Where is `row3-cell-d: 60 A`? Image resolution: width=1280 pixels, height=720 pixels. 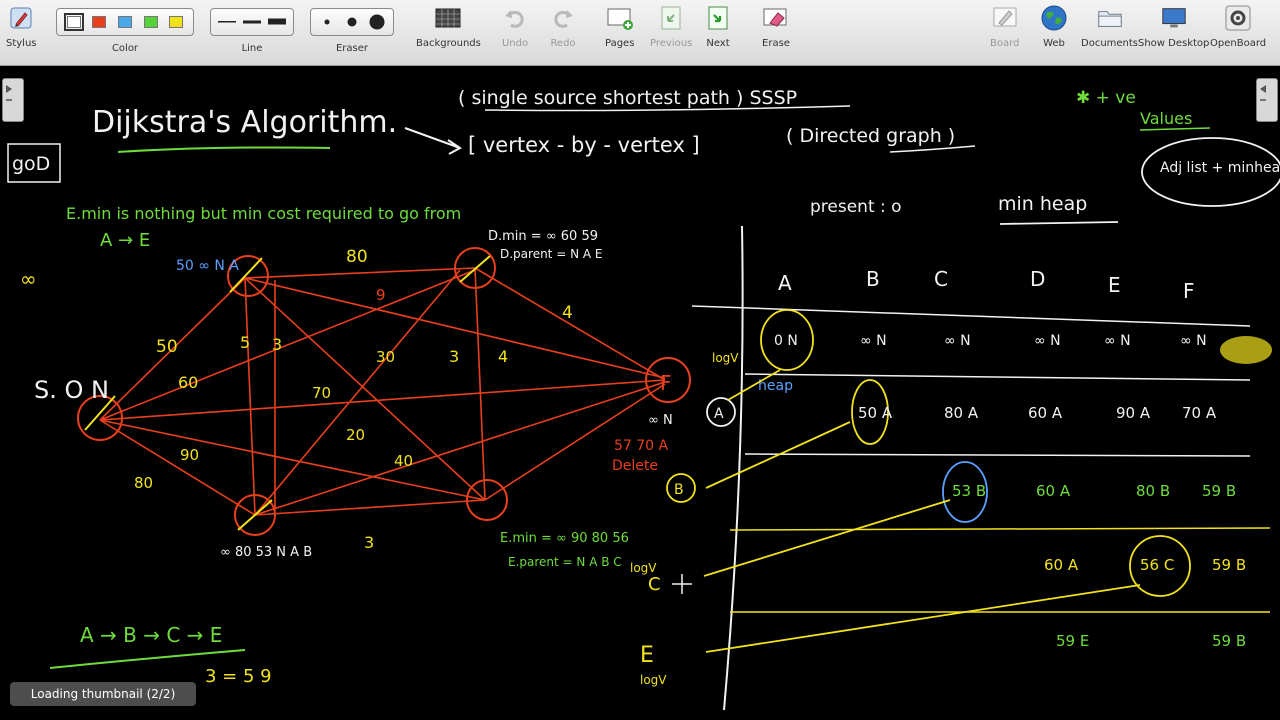
row3-cell-d: 60 A is located at coordinates (1053, 491).